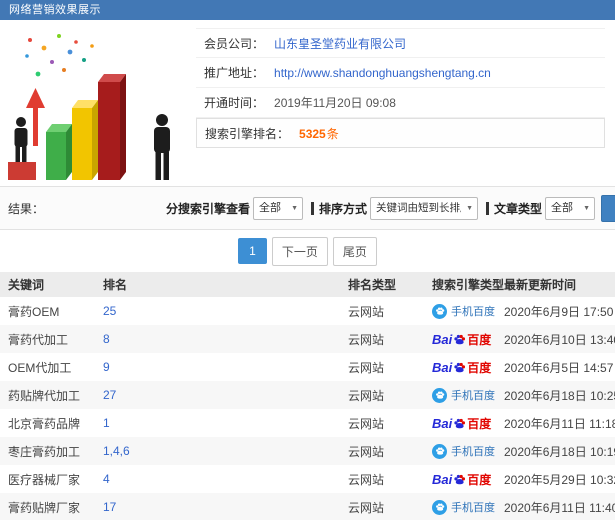 This screenshot has width=615, height=520. I want to click on info-row-company: 会员公司： 山东皇圣堂药业有限公司, so click(400, 43).